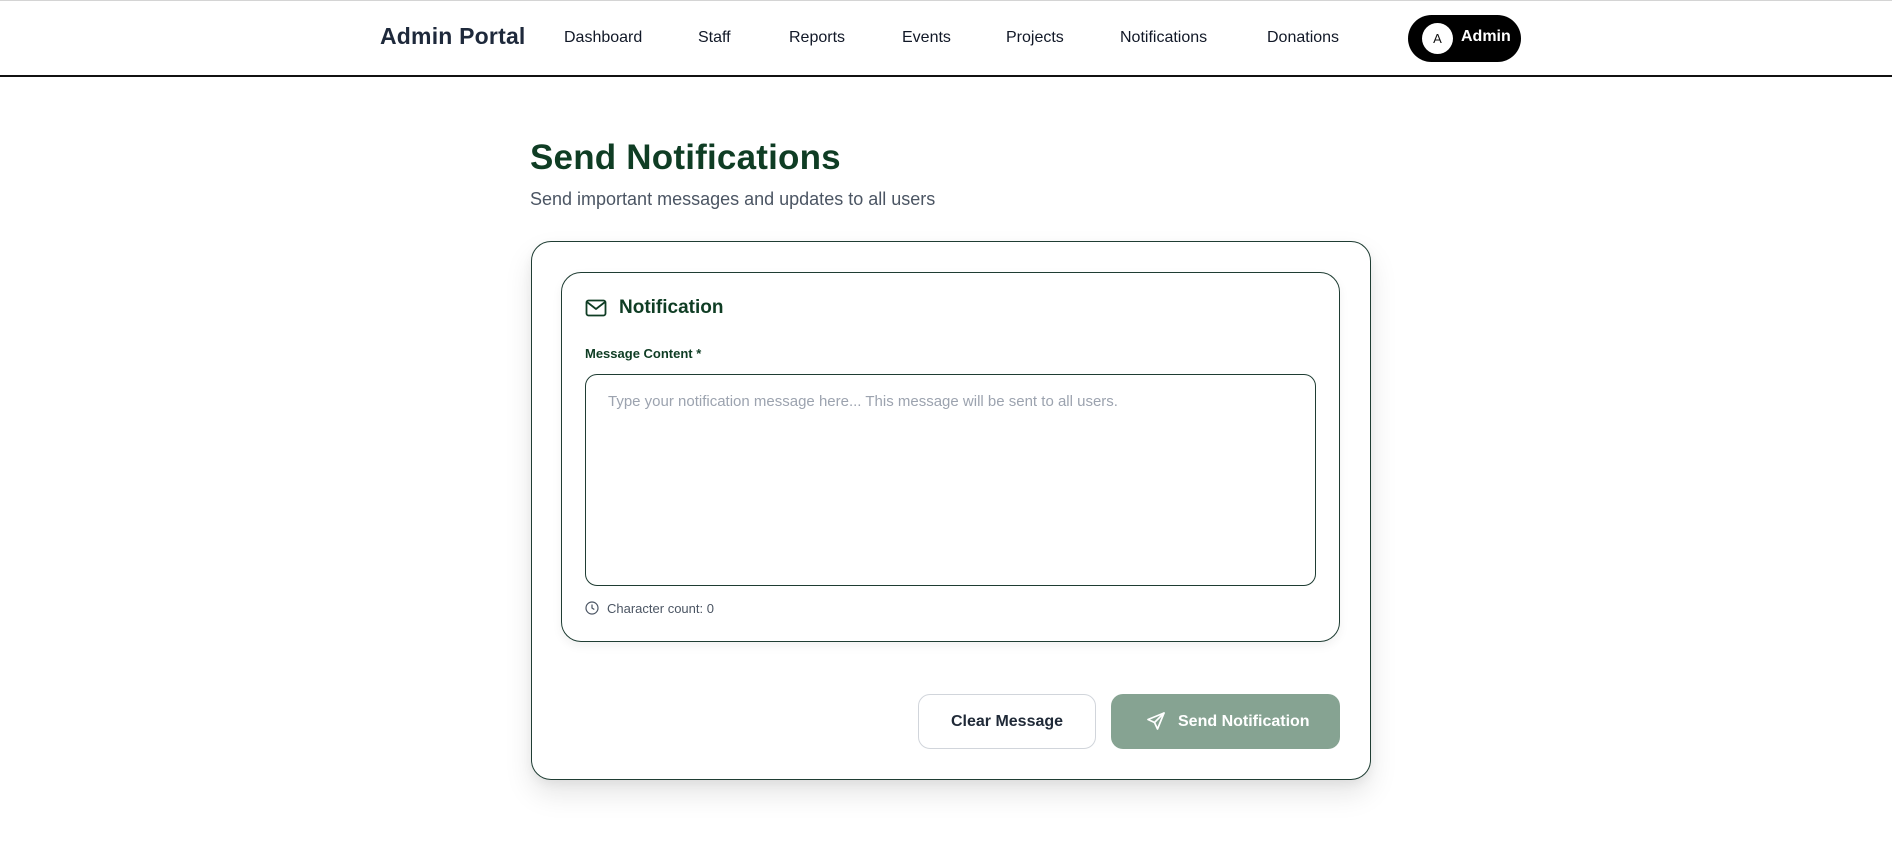 This screenshot has width=1892, height=853. I want to click on send-notification-label: Send Notification, so click(1244, 722).